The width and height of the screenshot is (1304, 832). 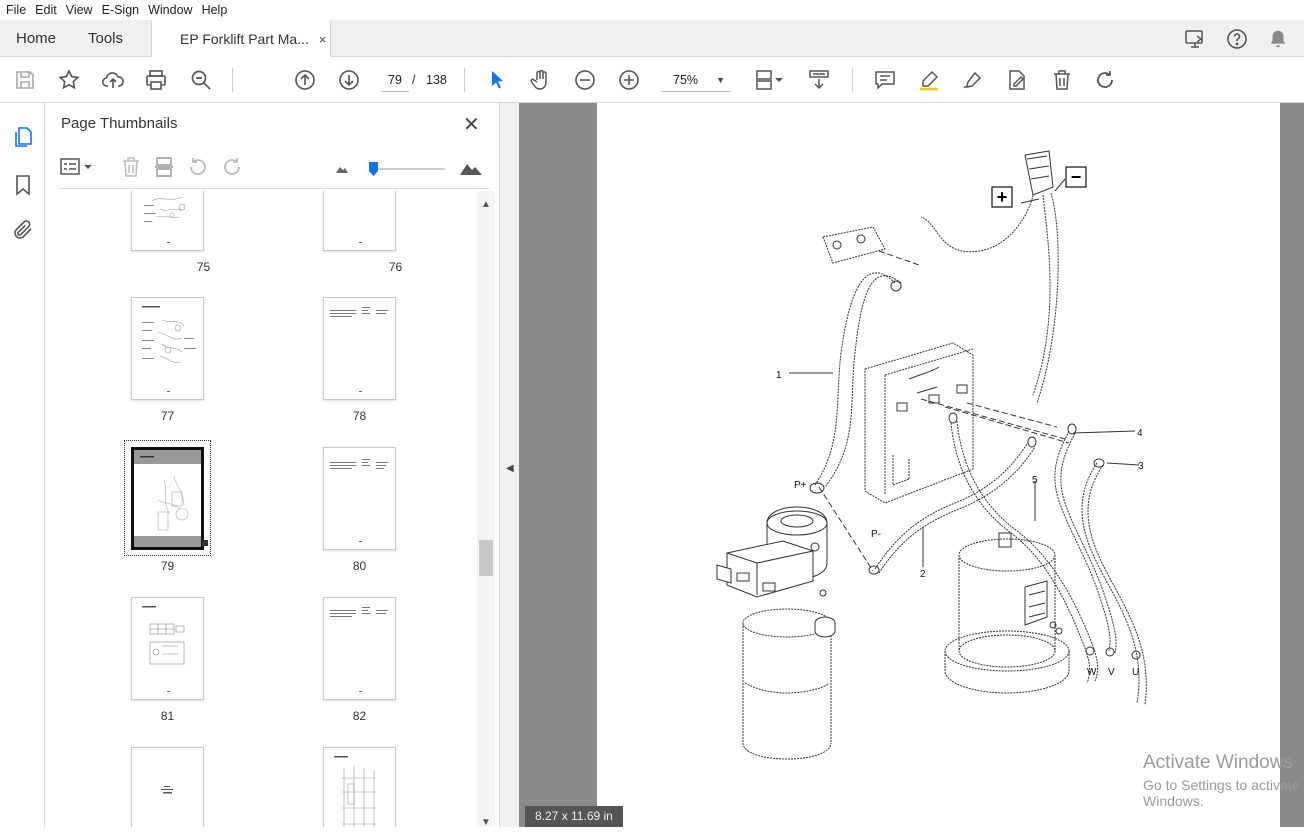 I want to click on battery-plus-symbol: +, so click(x=1002, y=197).